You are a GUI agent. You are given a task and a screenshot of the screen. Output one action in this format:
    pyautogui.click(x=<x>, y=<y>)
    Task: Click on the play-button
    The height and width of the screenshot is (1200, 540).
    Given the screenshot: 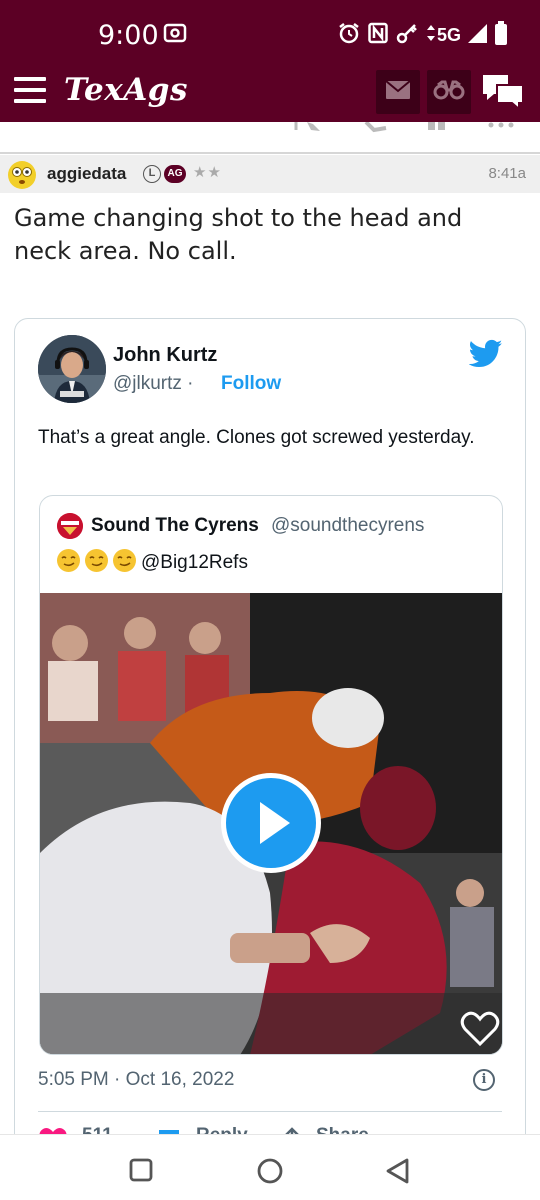 What is the action you would take?
    pyautogui.click(x=271, y=823)
    